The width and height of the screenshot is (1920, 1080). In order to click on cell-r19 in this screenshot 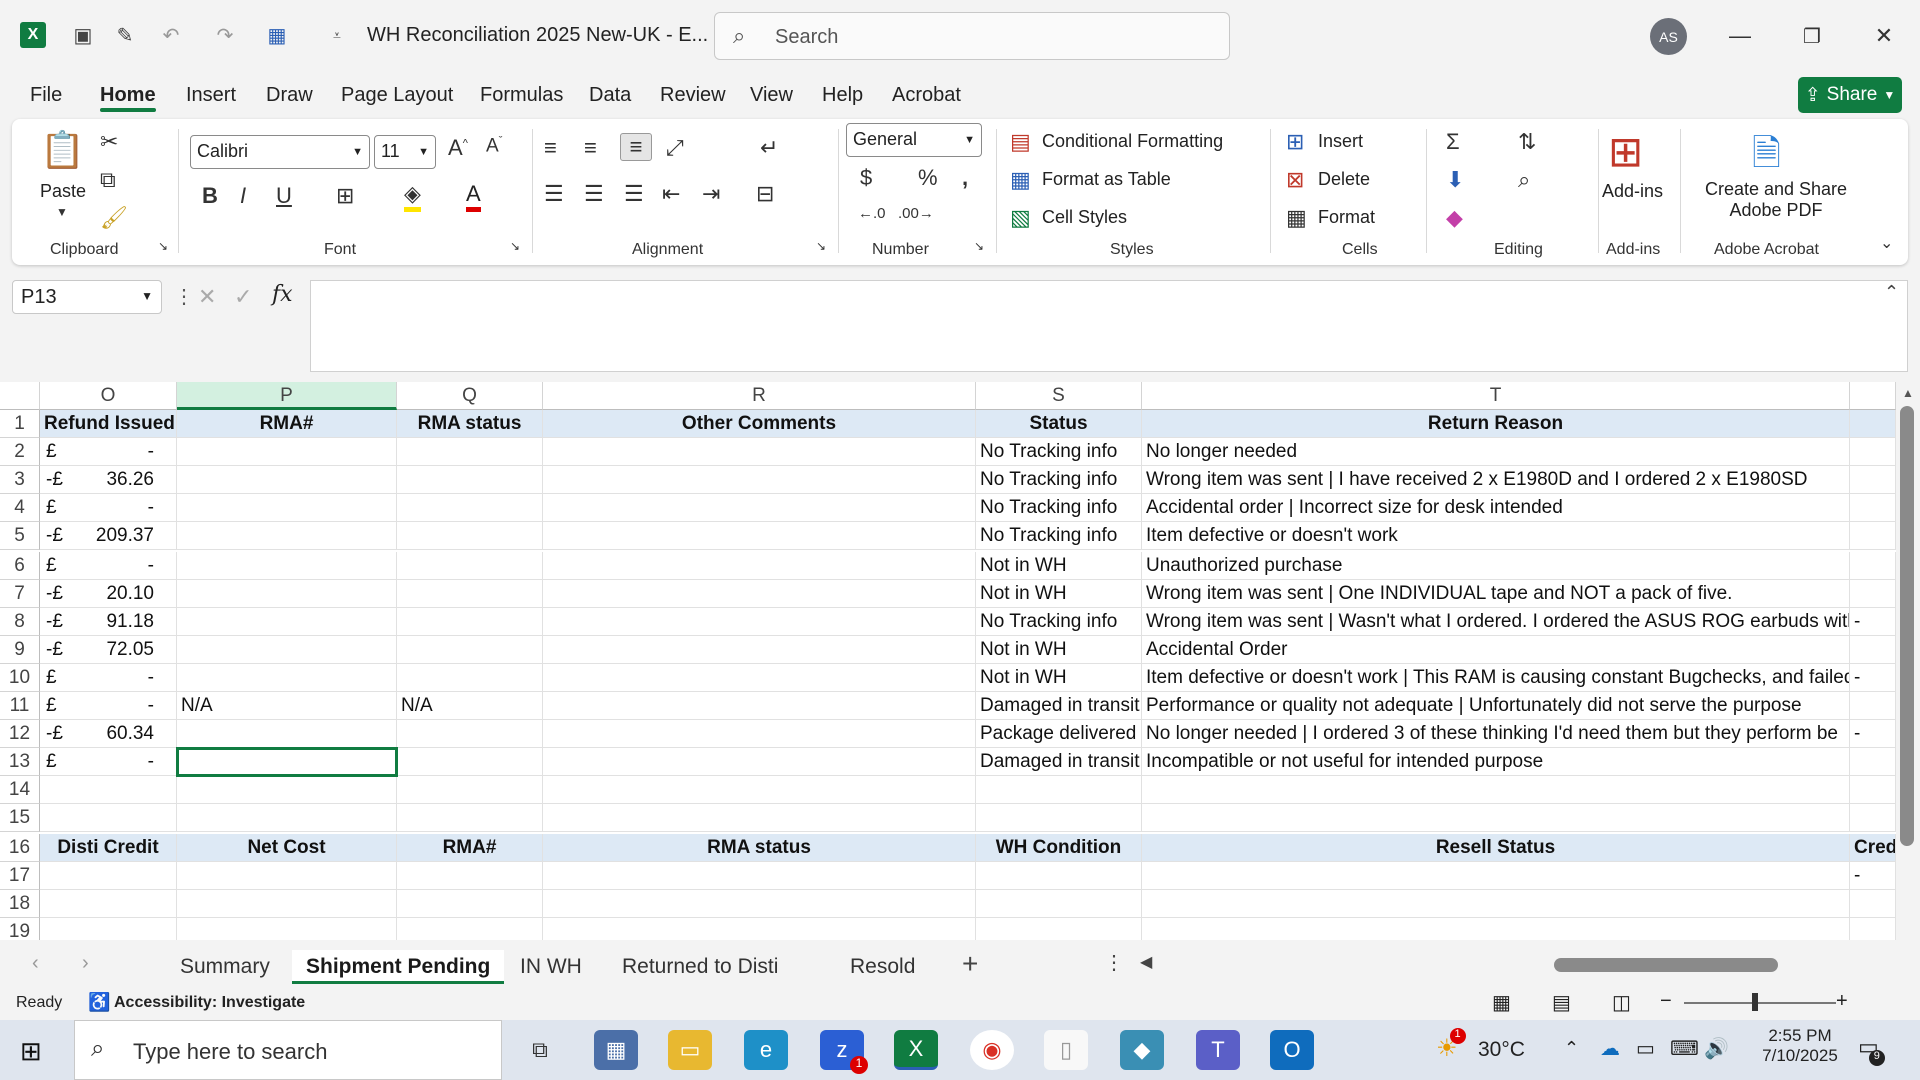, I will do `click(759, 929)`.